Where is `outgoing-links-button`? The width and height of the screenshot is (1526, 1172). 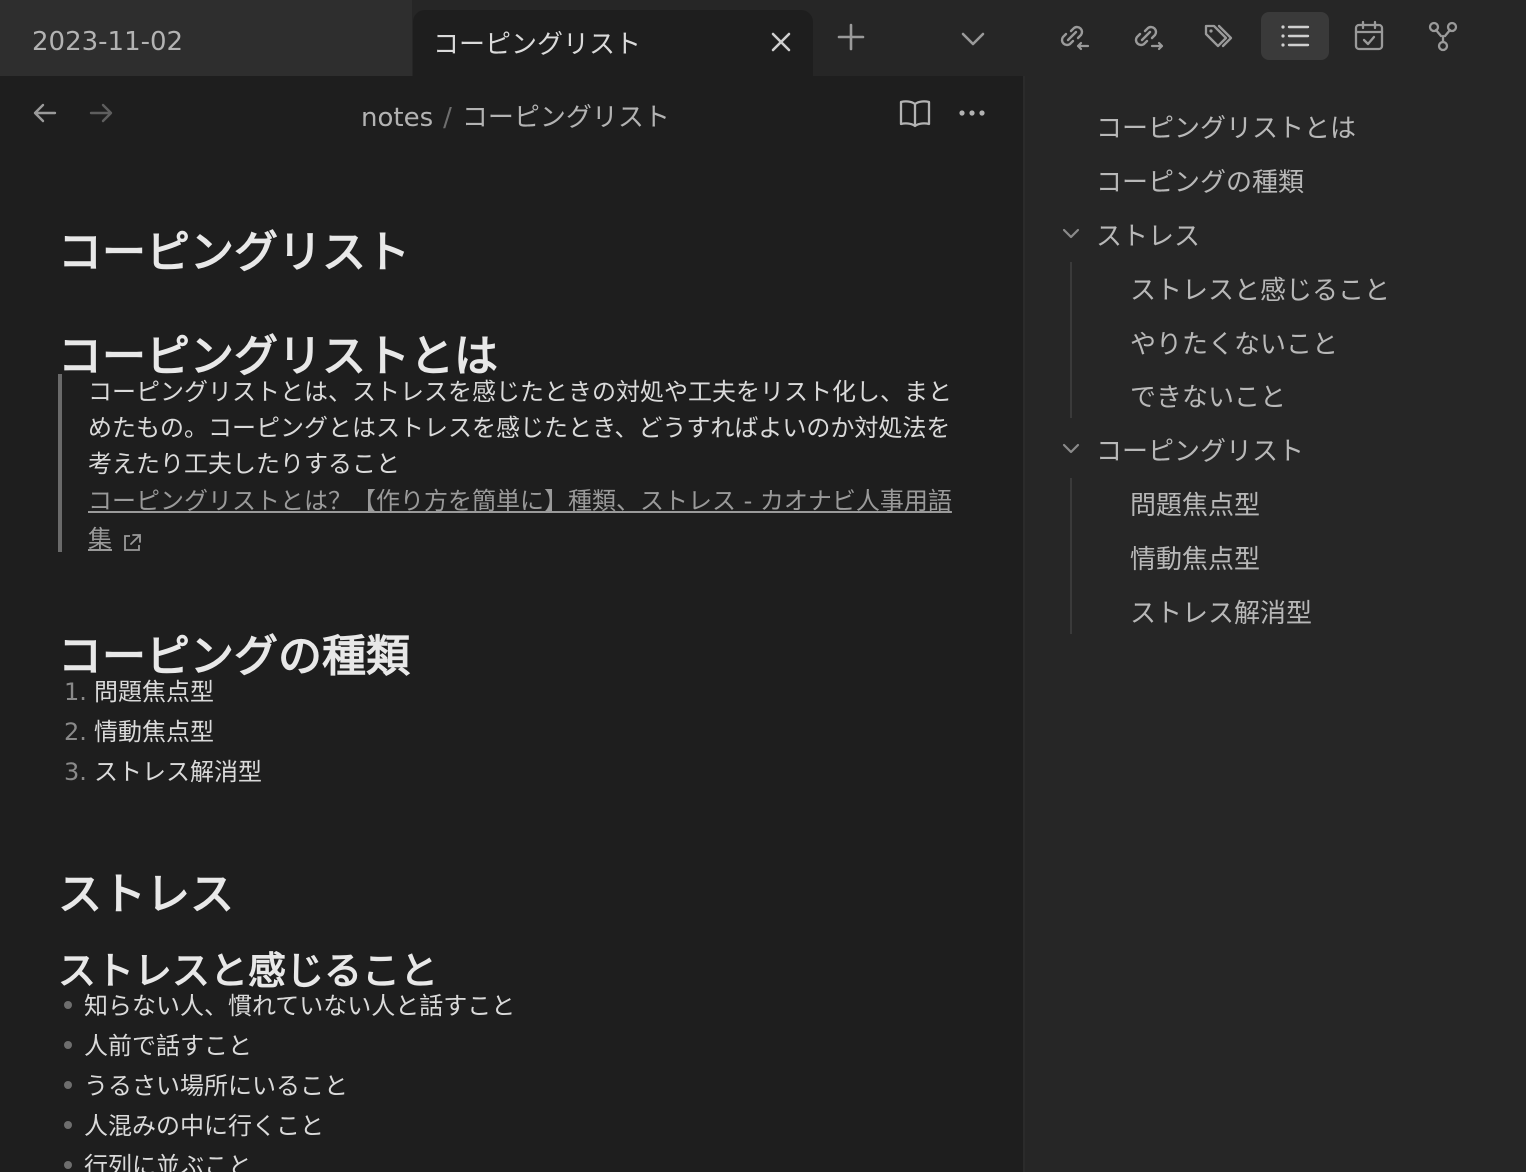
outgoing-links-button is located at coordinates (1146, 36).